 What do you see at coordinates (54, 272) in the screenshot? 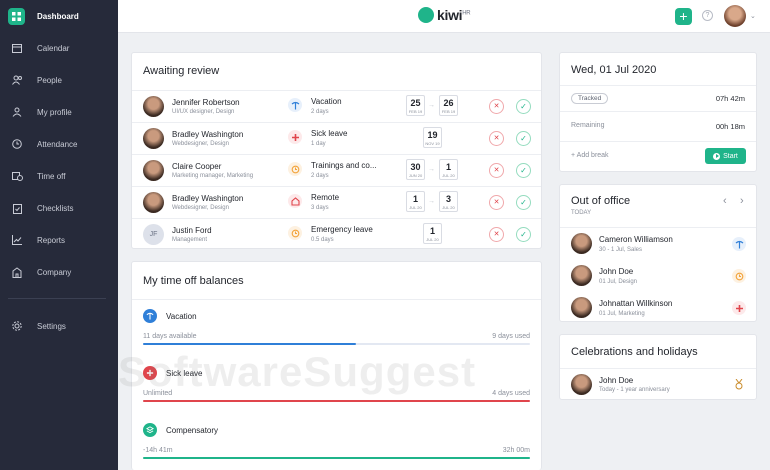
I see `sidebar-item-label: Company` at bounding box center [54, 272].